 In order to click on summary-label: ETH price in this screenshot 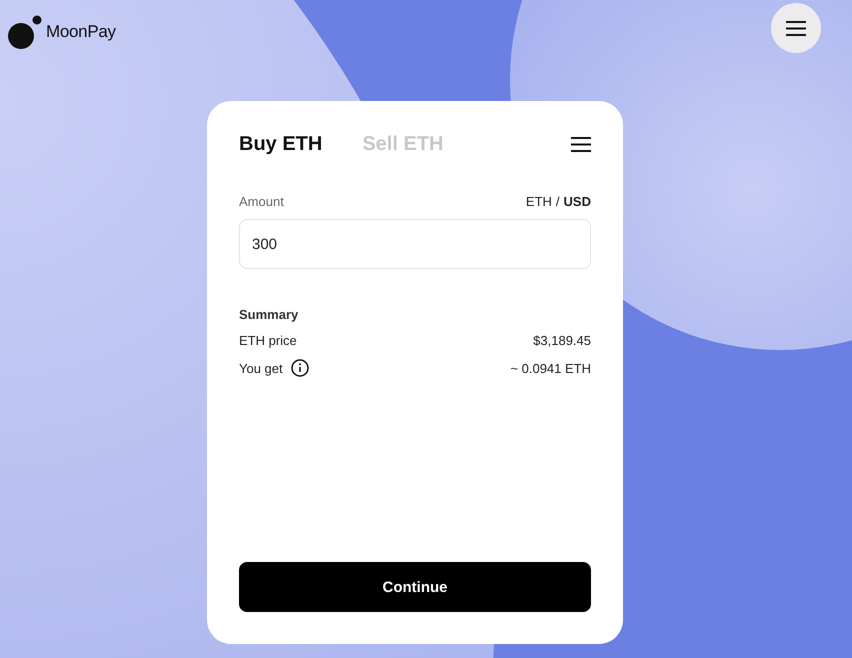, I will do `click(268, 340)`.